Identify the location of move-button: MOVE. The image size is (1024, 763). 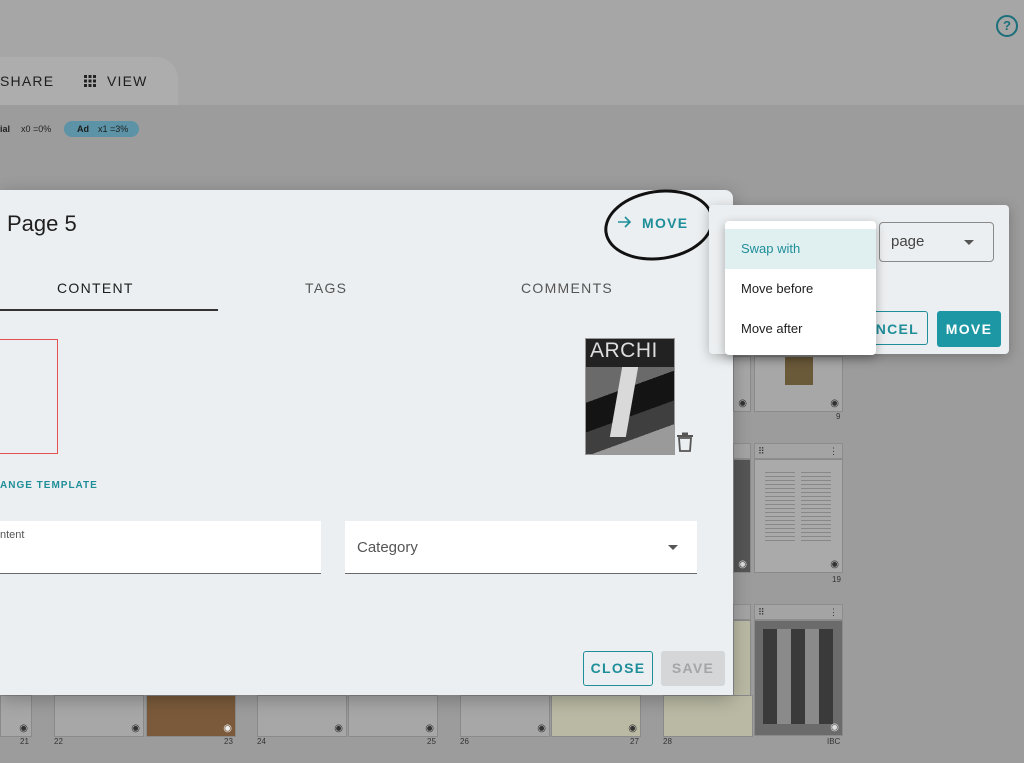
(653, 223).